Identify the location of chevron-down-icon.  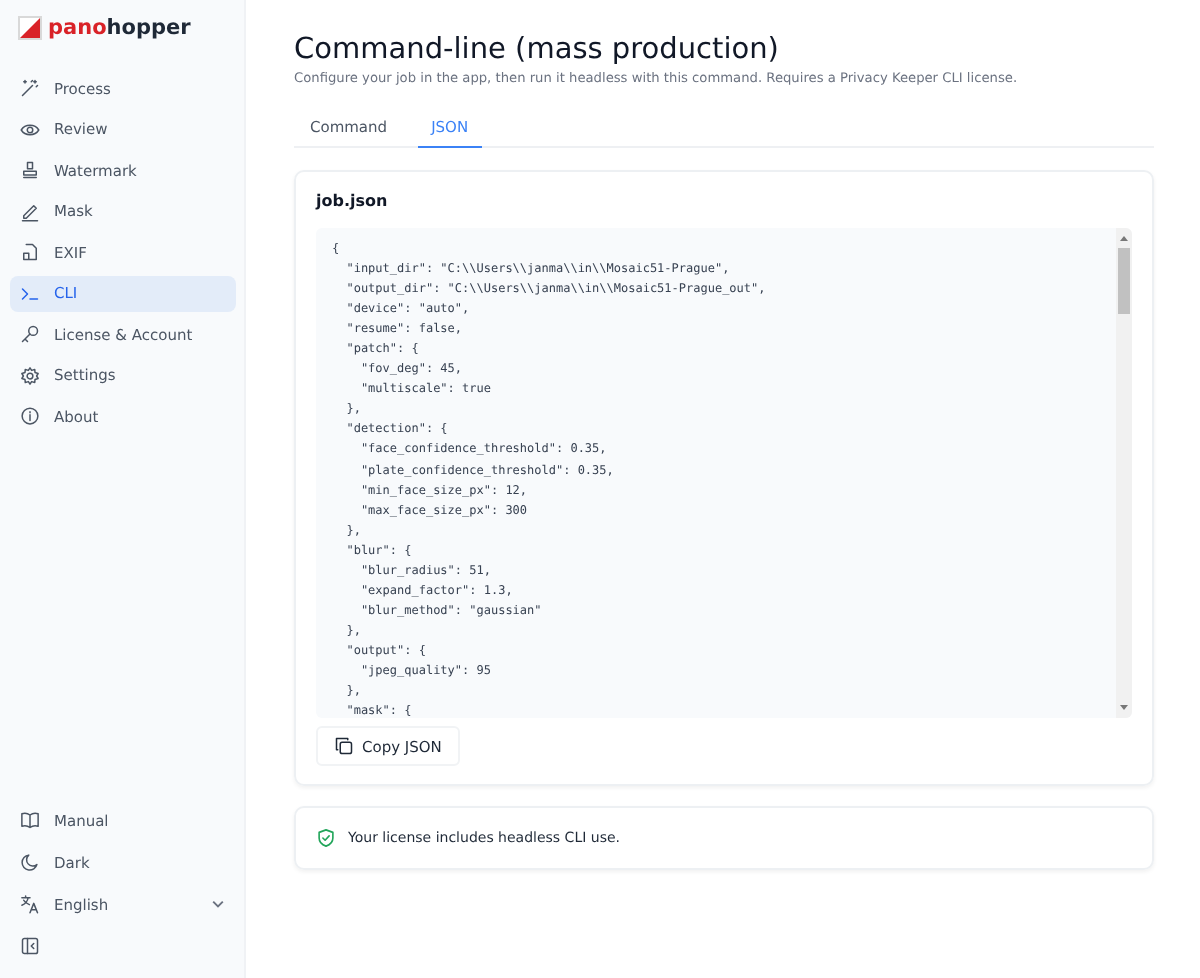
(218, 904).